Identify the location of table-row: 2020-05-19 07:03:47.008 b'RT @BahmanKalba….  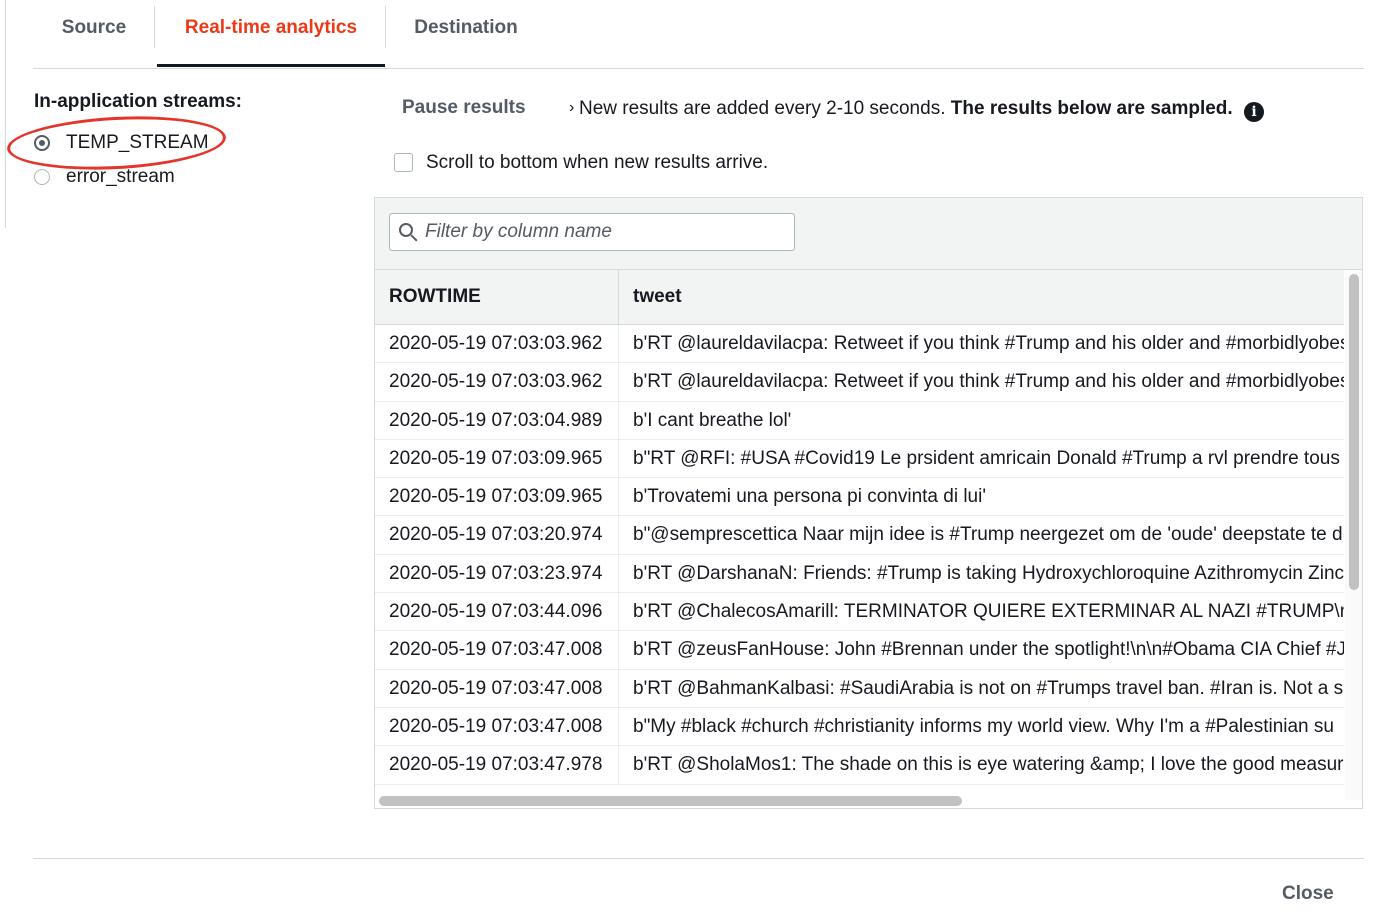
(859, 688).